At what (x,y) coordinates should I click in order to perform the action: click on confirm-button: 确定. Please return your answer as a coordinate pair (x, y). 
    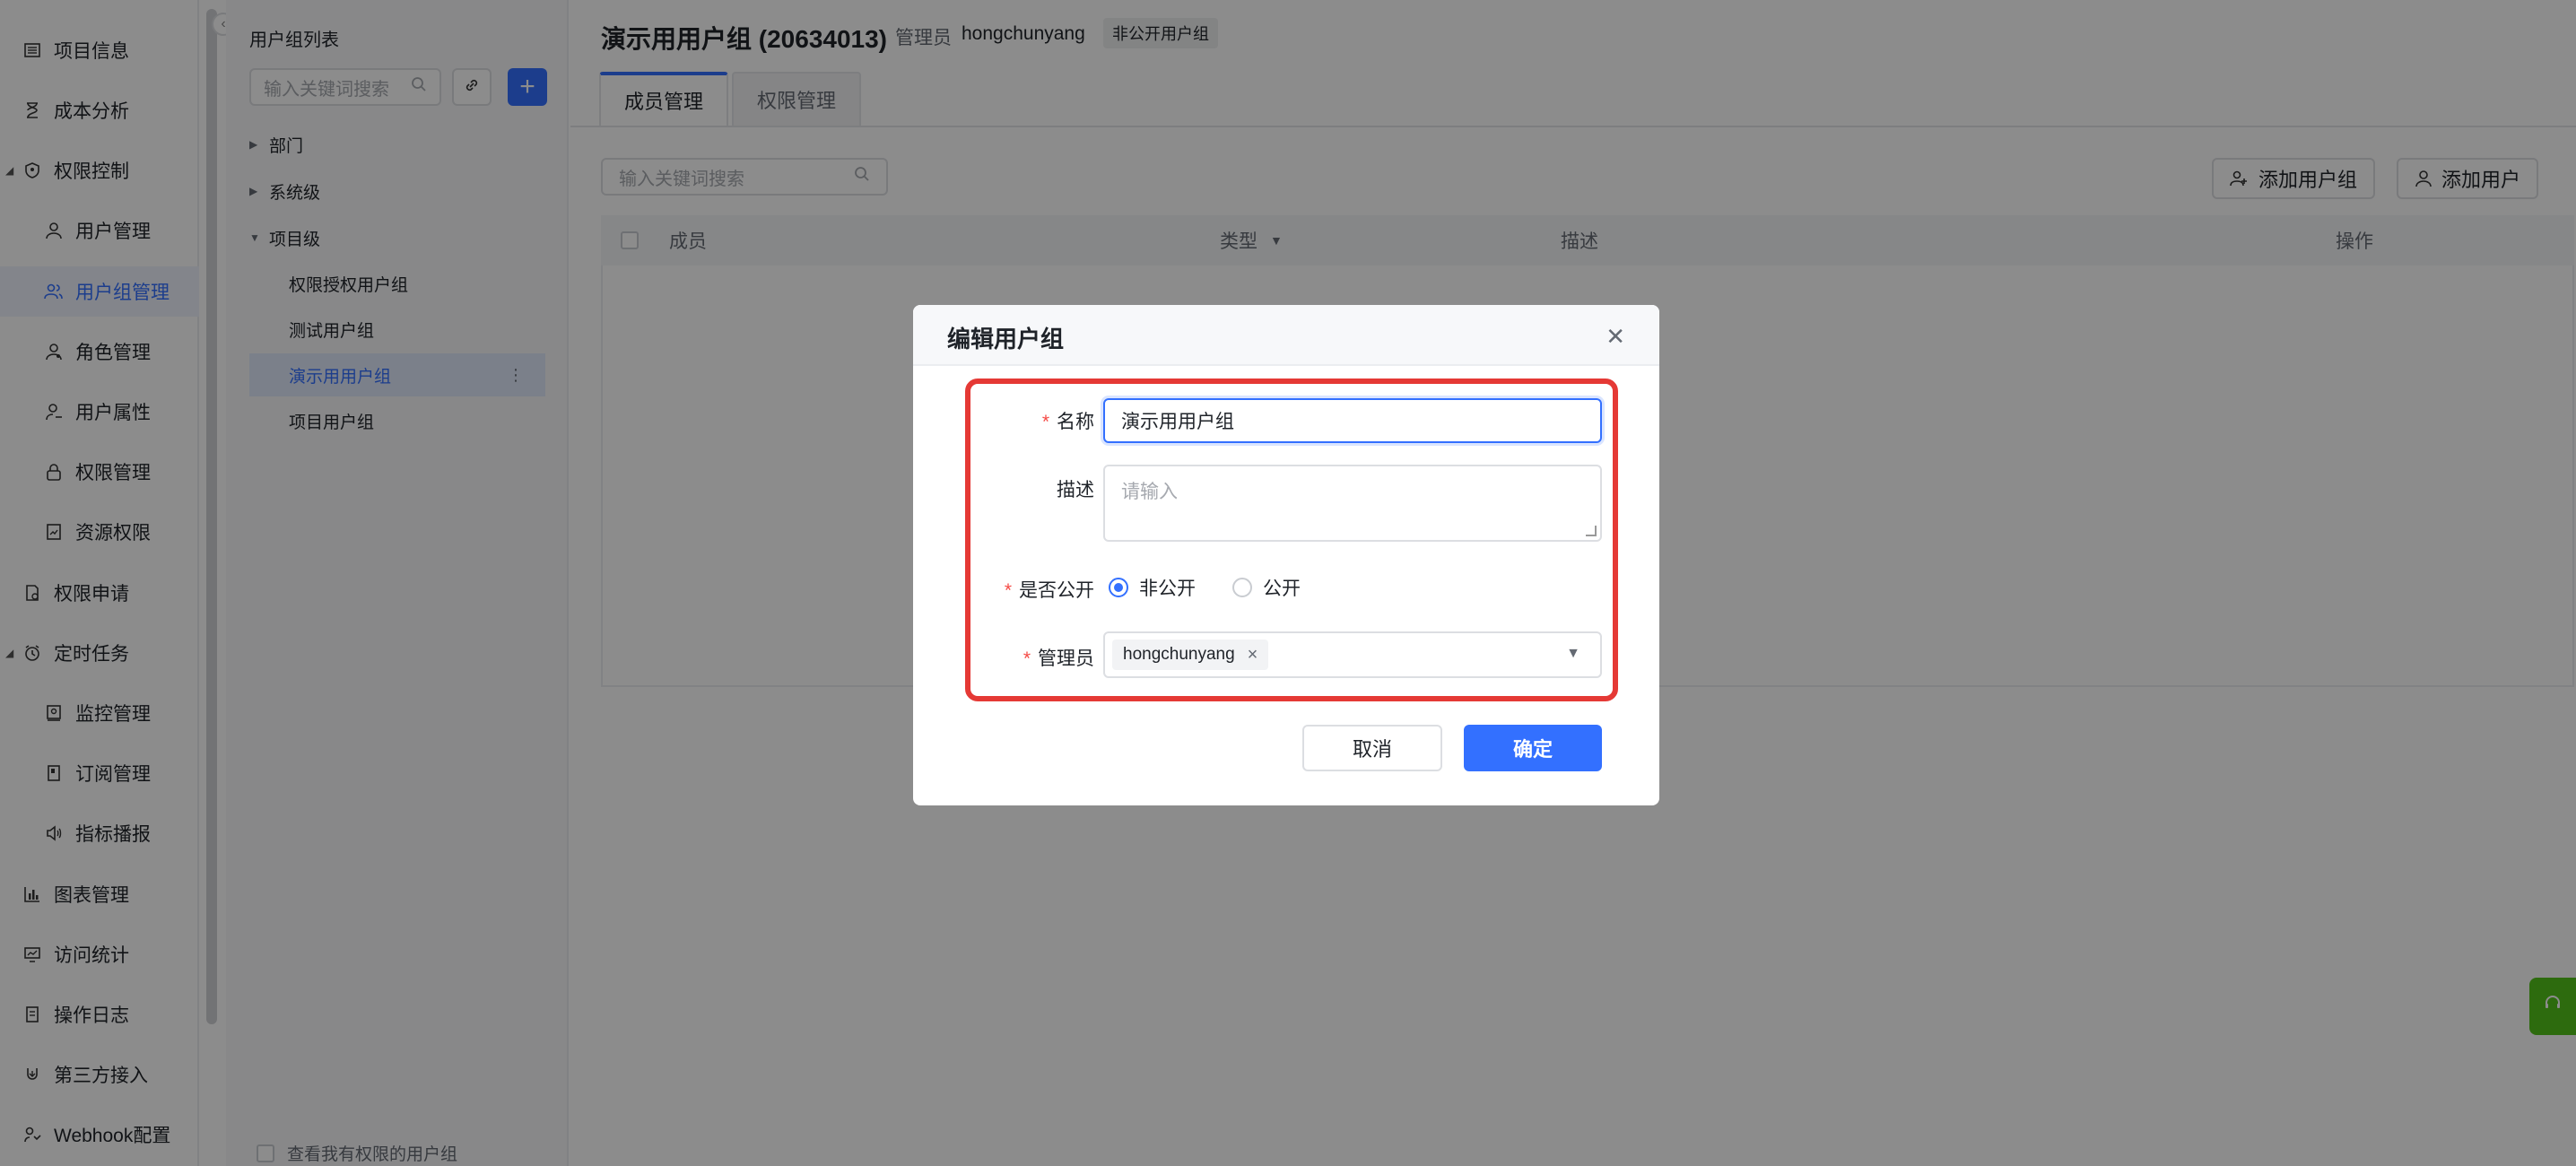
    Looking at the image, I should click on (1533, 748).